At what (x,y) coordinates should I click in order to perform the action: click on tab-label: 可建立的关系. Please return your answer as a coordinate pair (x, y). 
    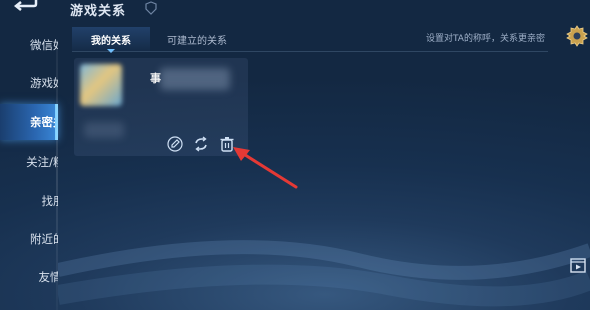
    Looking at the image, I should click on (197, 41).